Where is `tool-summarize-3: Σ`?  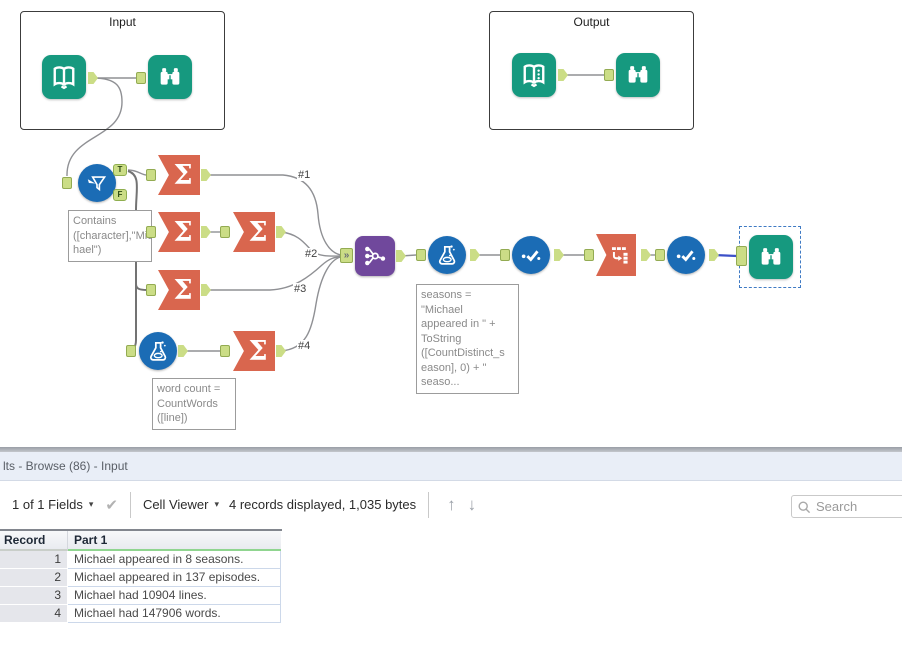
tool-summarize-3: Σ is located at coordinates (254, 232).